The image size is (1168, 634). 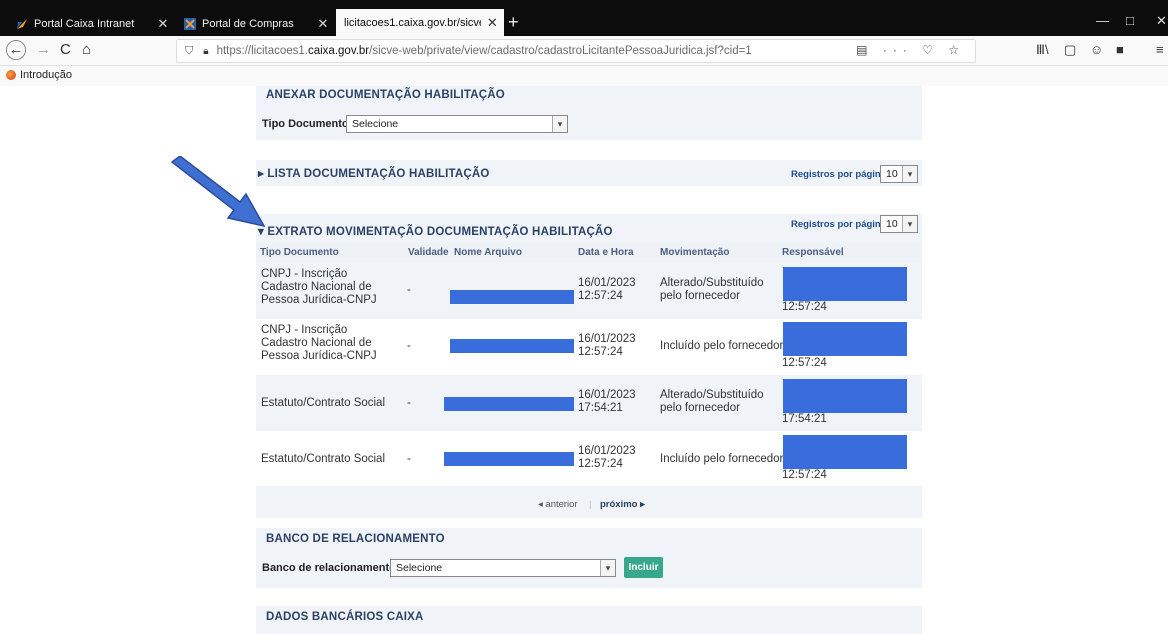 What do you see at coordinates (558, 504) in the screenshot?
I see `pager-prev-link: ◂ anterior` at bounding box center [558, 504].